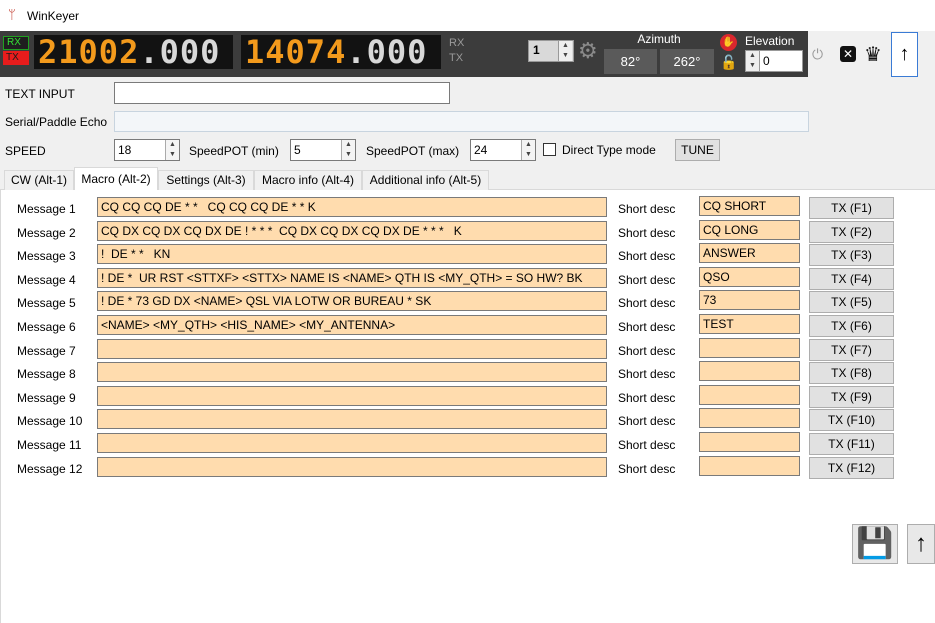 The image size is (935, 623). I want to click on short-desc-field: CQ LONG, so click(749, 230).